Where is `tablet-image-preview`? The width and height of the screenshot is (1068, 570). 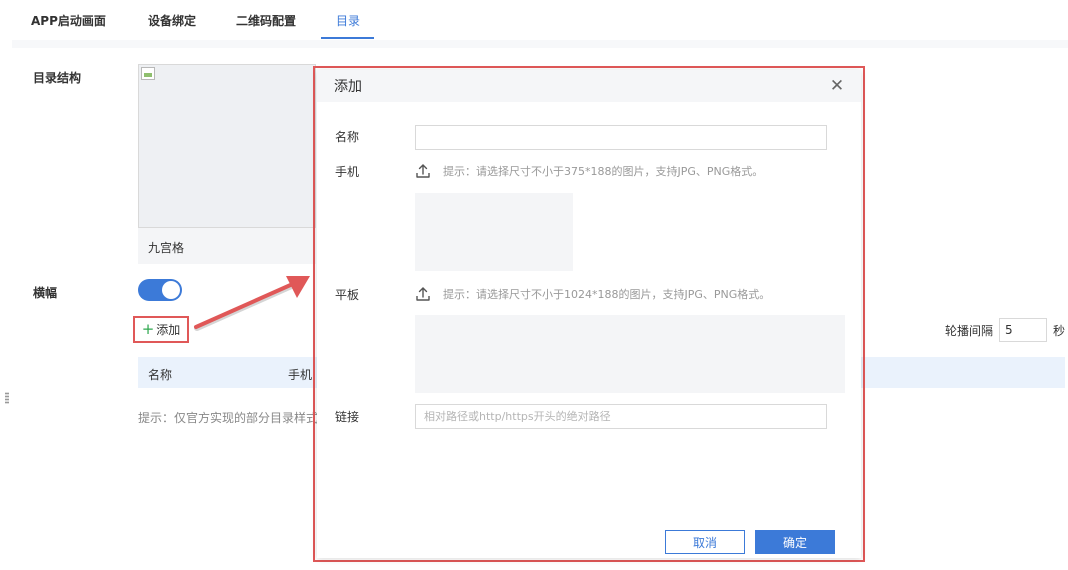
tablet-image-preview is located at coordinates (630, 354).